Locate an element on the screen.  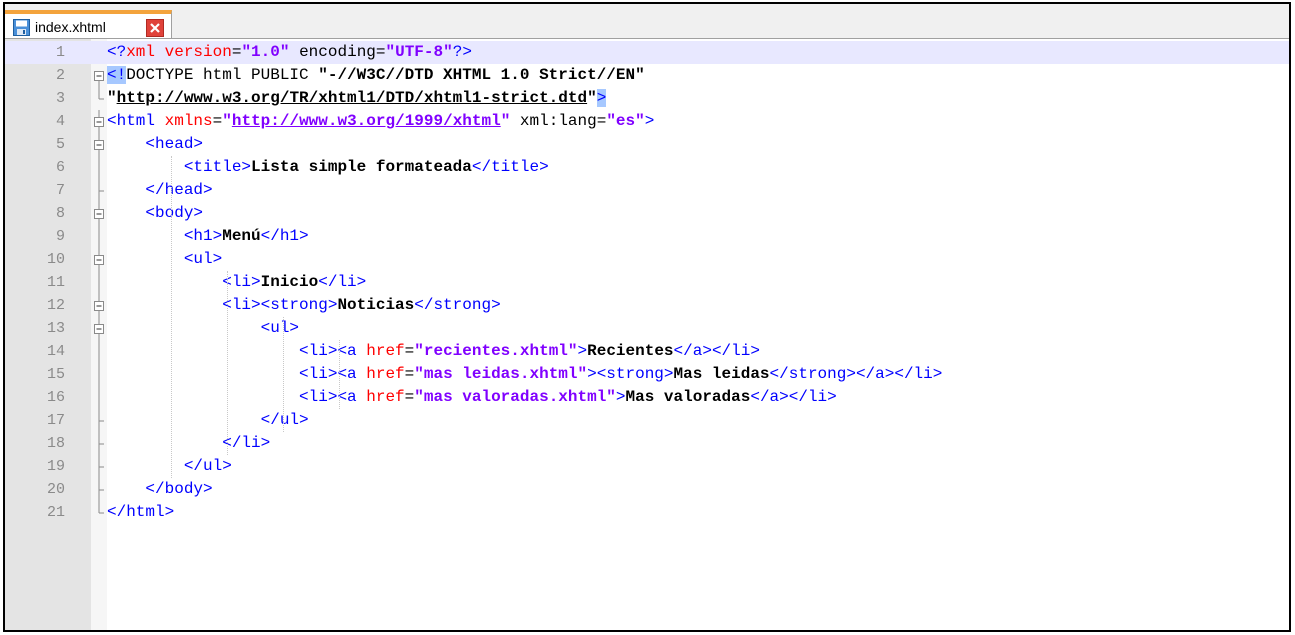
code-line: 8 <body> is located at coordinates (647, 213).